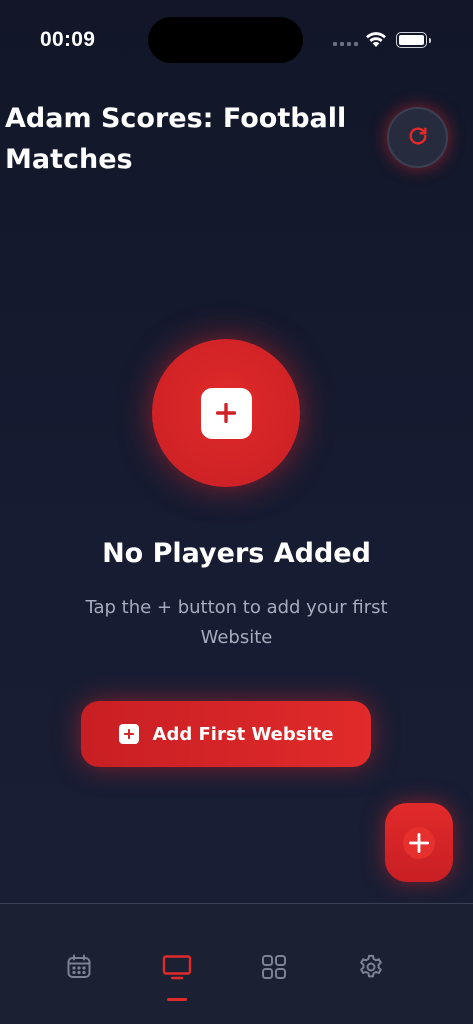  I want to click on tab-settings, so click(371, 969).